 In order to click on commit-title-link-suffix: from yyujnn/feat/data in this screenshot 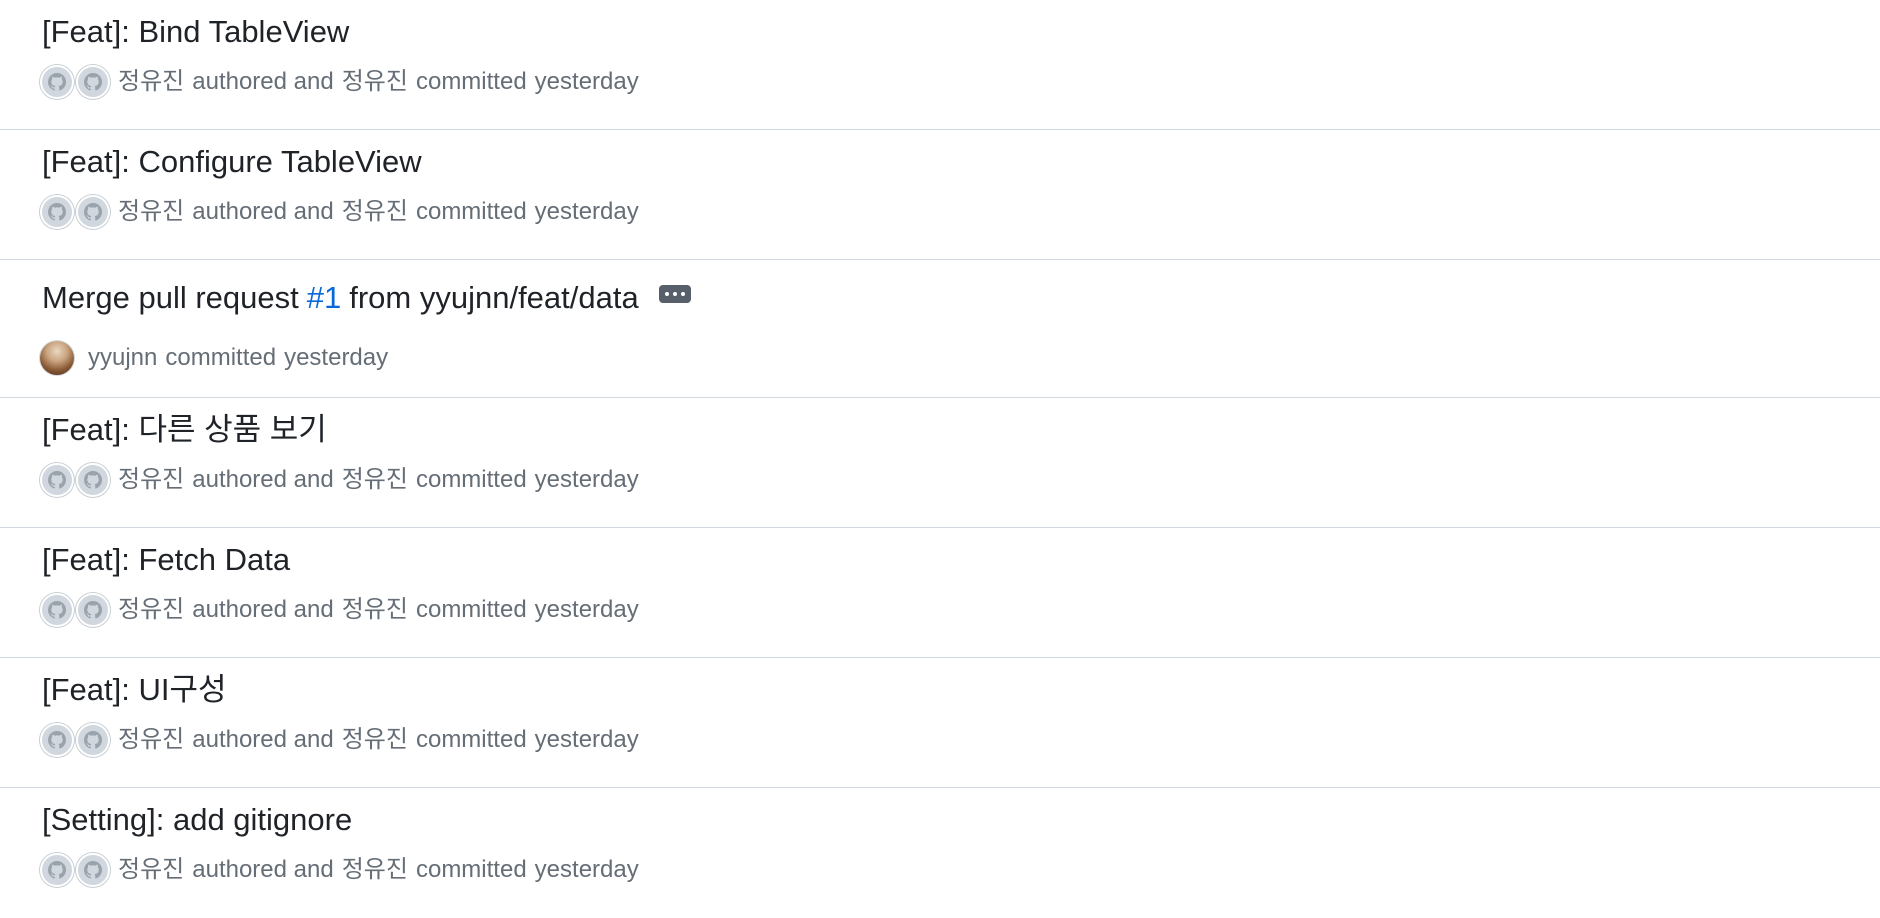, I will do `click(494, 298)`.